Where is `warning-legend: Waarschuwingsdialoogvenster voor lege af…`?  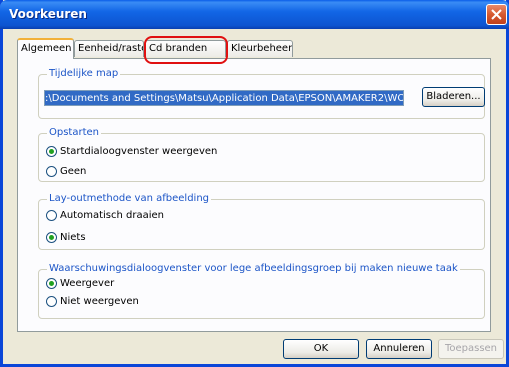 warning-legend: Waarschuwingsdialoogvenster voor lege af… is located at coordinates (253, 268).